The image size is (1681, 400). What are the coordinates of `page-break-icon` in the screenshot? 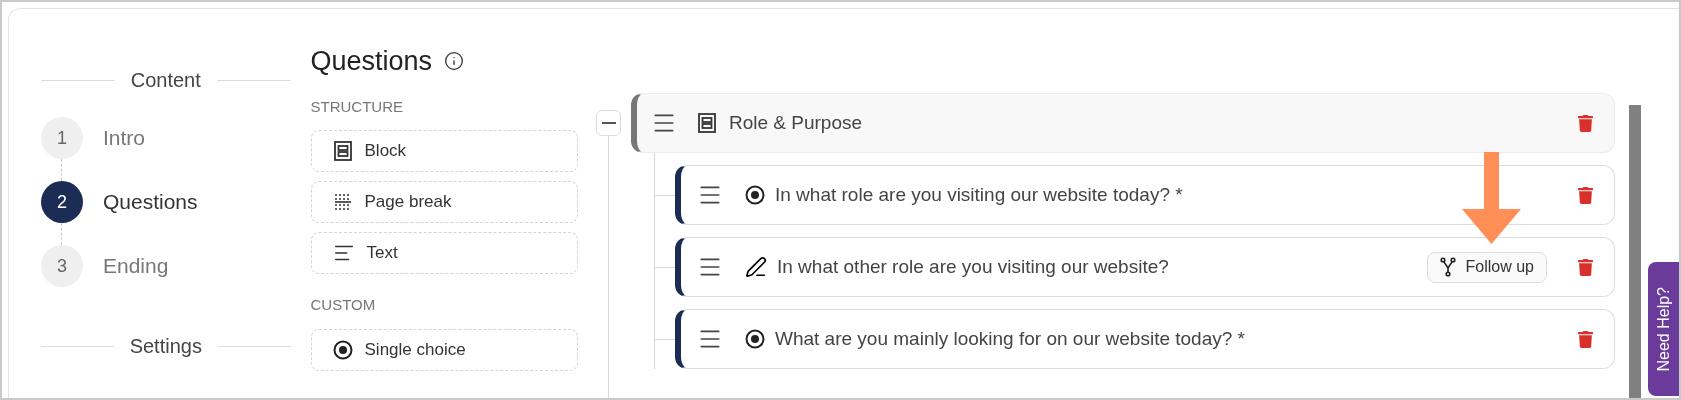 It's located at (342, 202).